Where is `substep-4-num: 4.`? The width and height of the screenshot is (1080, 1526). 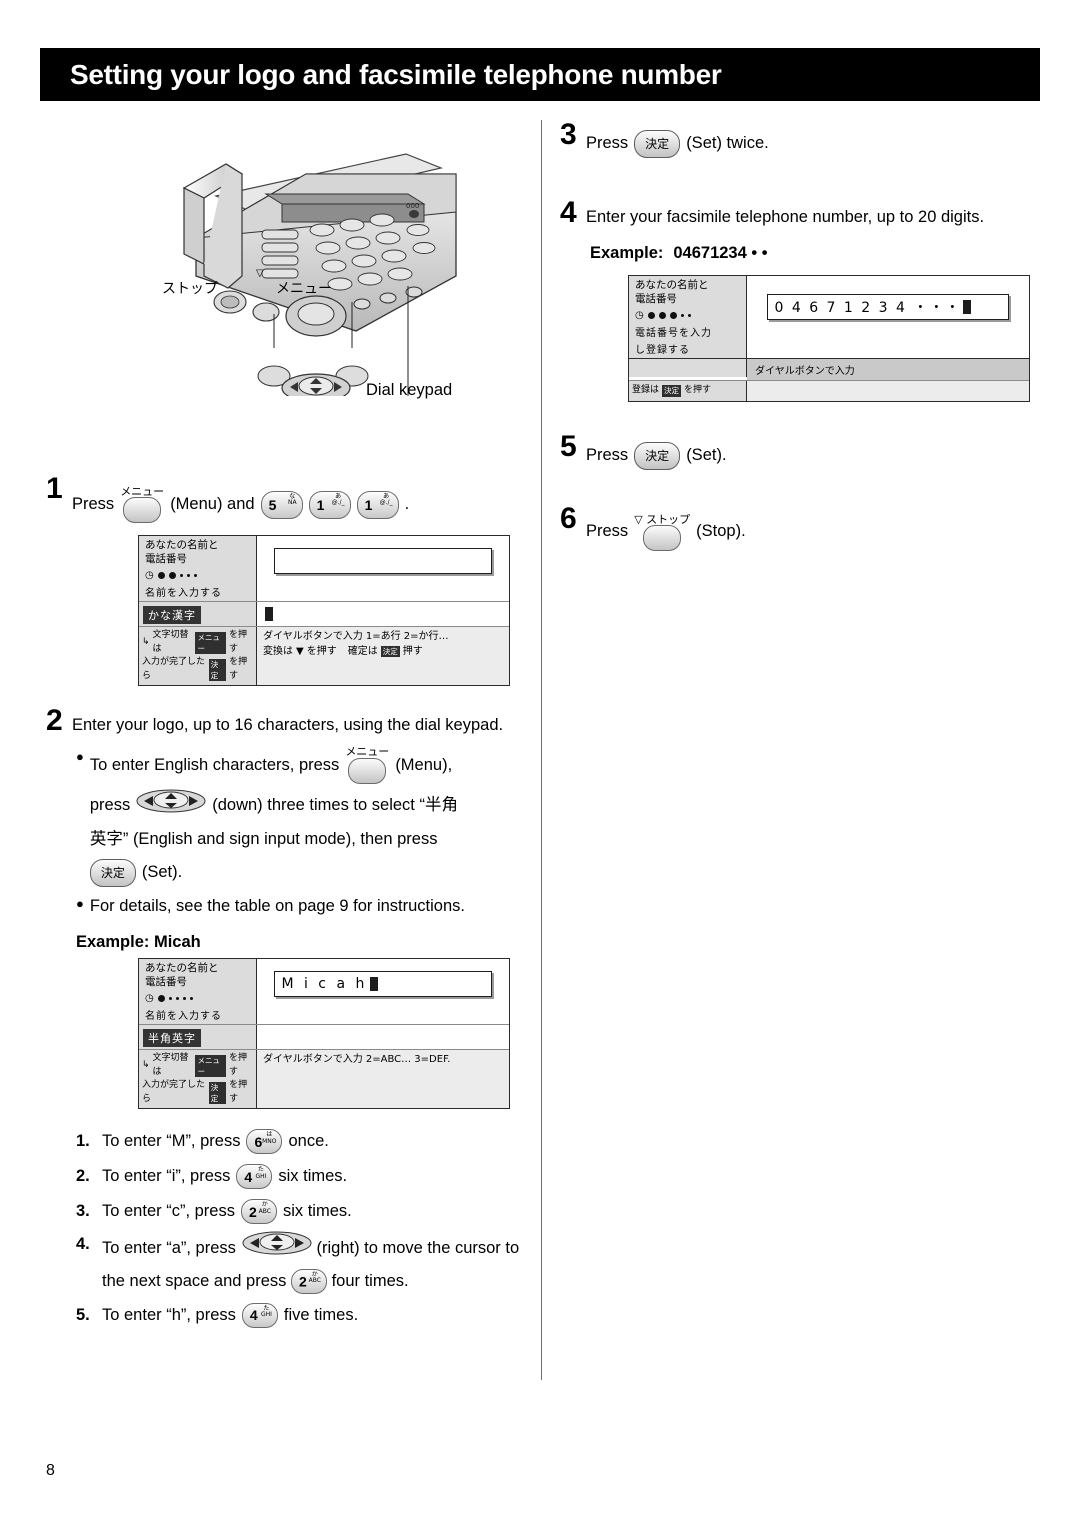
substep-4-num: 4. is located at coordinates (83, 1244).